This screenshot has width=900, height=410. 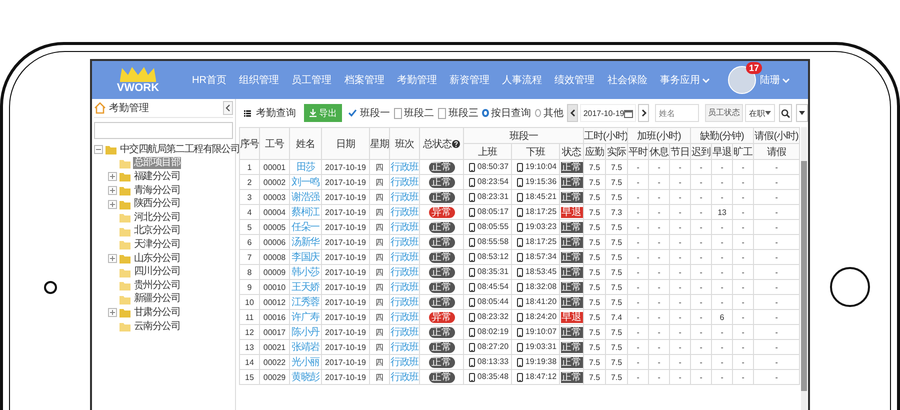 What do you see at coordinates (541, 211) in the screenshot?
I see `punch-time: 18:17:25` at bounding box center [541, 211].